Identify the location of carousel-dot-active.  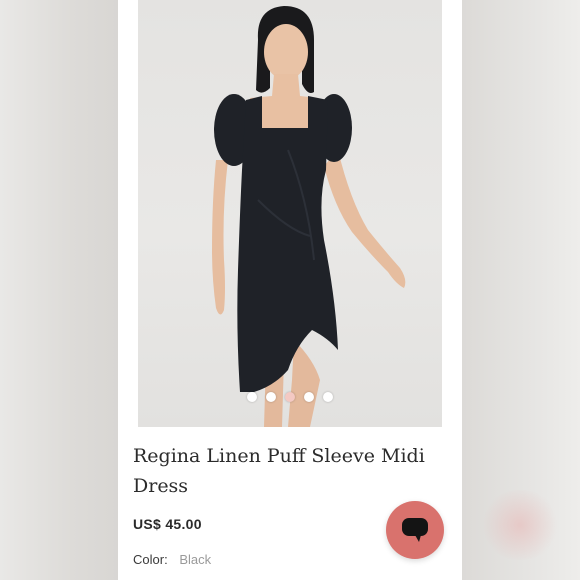
(290, 397).